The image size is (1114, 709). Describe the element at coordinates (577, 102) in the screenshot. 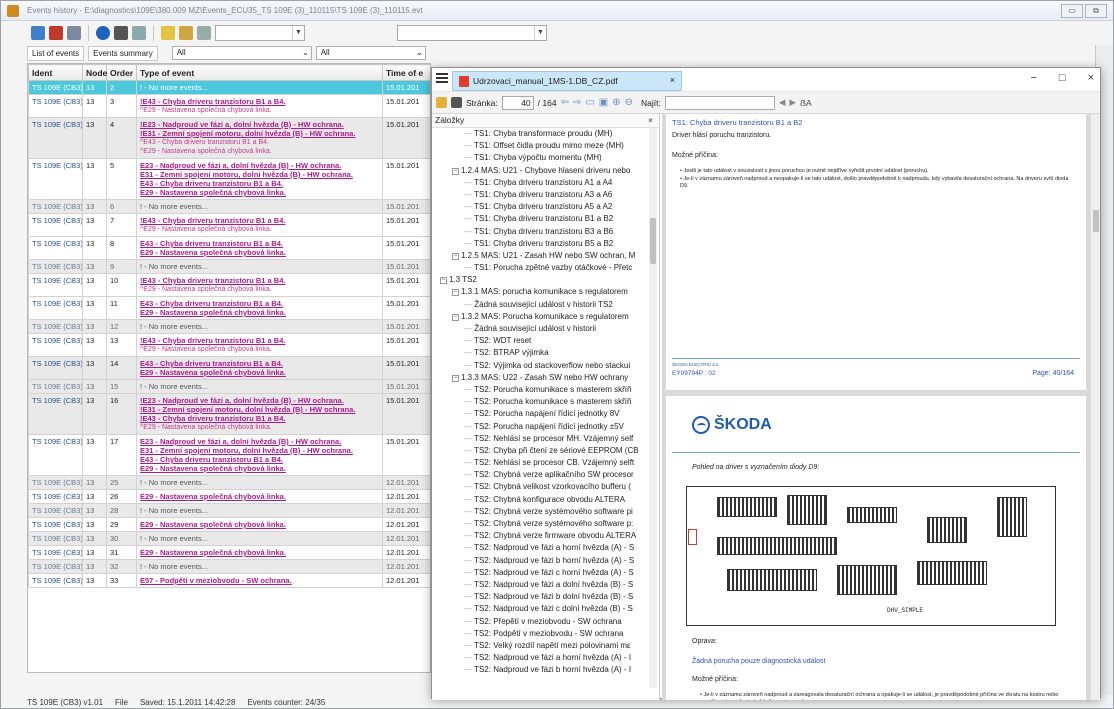

I see `next-page-icon: ⇨` at that location.